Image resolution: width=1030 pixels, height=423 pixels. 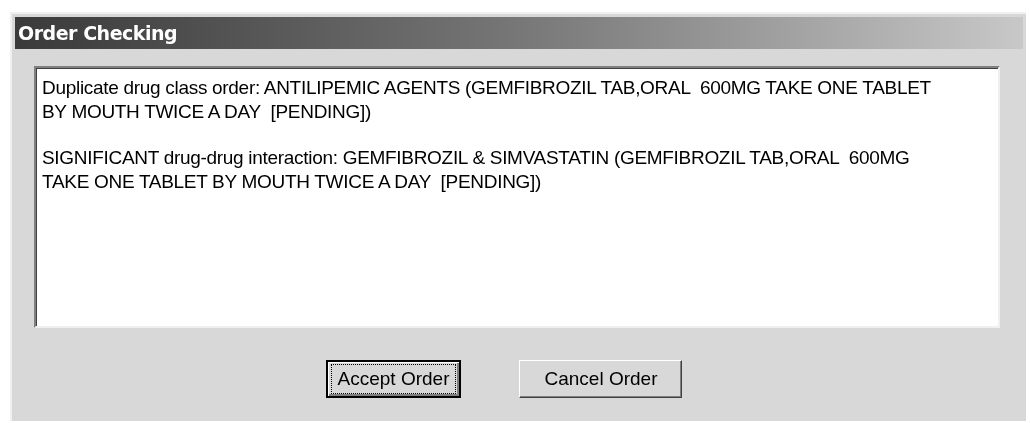 I want to click on window-title: Order Checking, so click(x=98, y=33).